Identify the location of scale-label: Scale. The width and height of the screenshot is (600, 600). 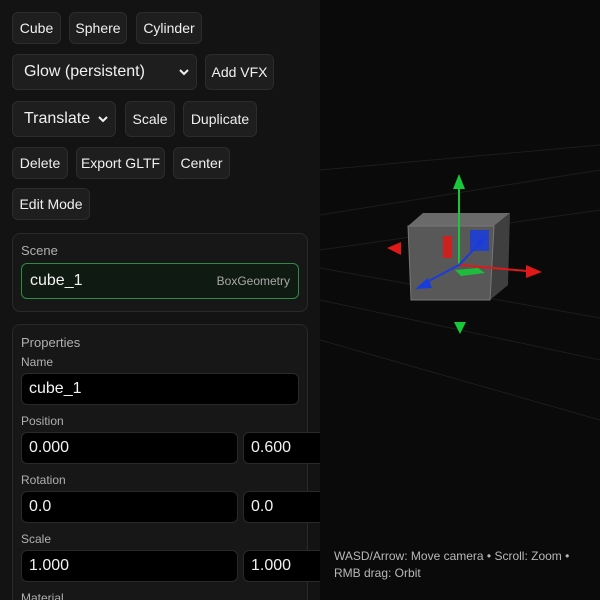
(36, 539).